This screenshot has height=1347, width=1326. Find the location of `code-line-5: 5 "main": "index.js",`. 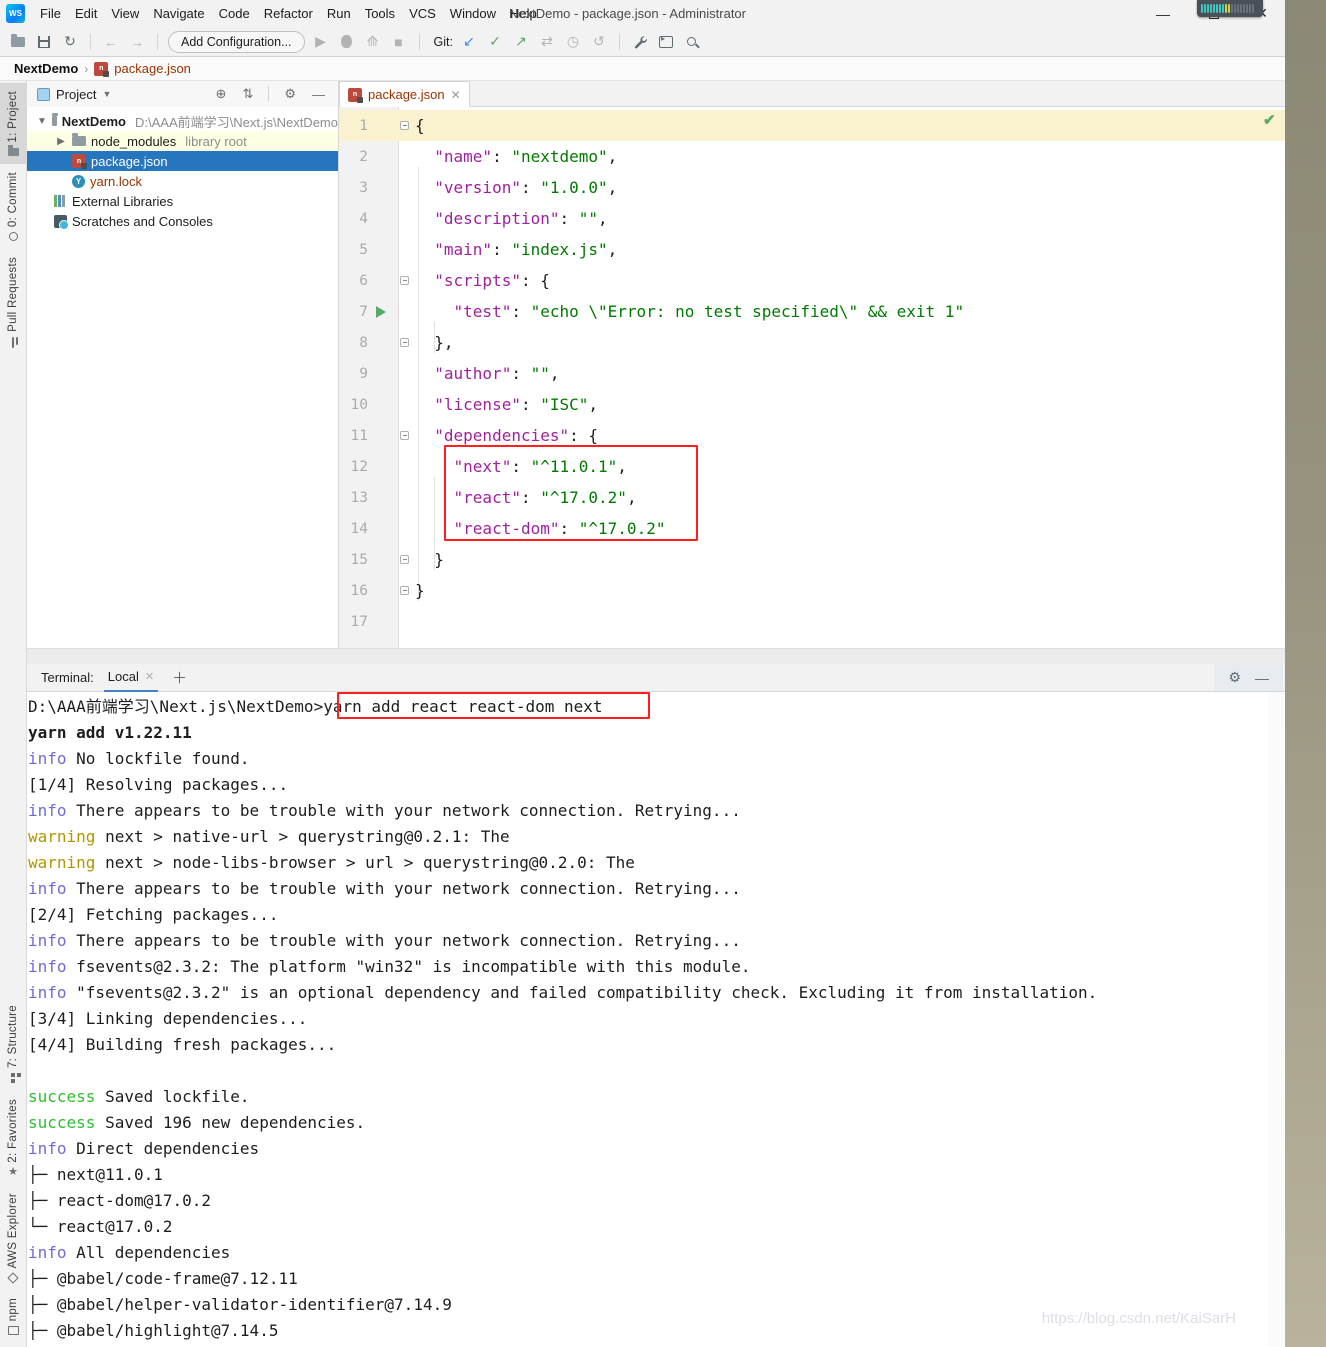

code-line-5: 5 "main": "index.js", is located at coordinates (812, 249).